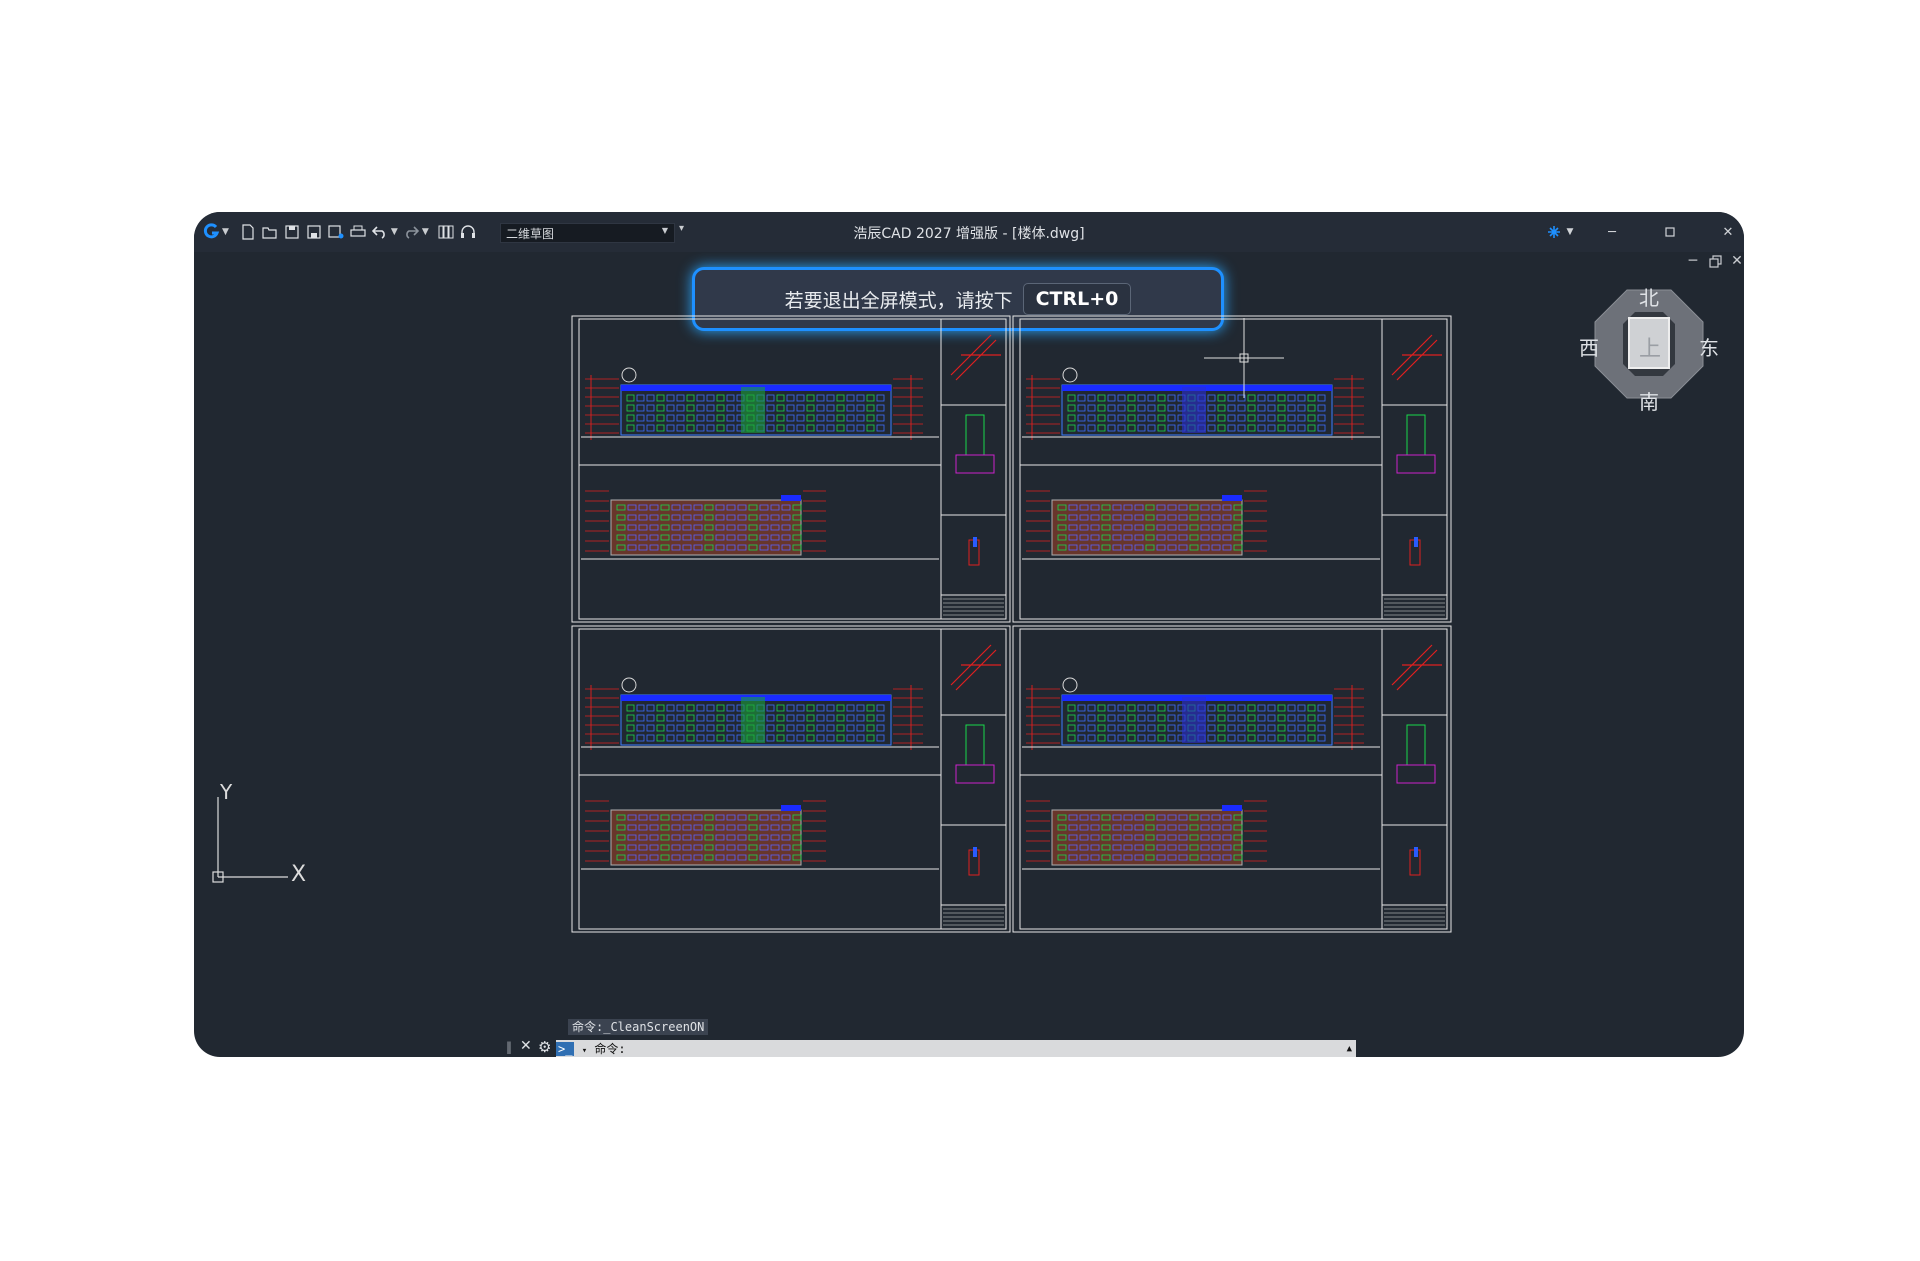 This screenshot has width=1920, height=1261. Describe the element at coordinates (610, 1049) in the screenshot. I see `command-prompt: 命令:` at that location.